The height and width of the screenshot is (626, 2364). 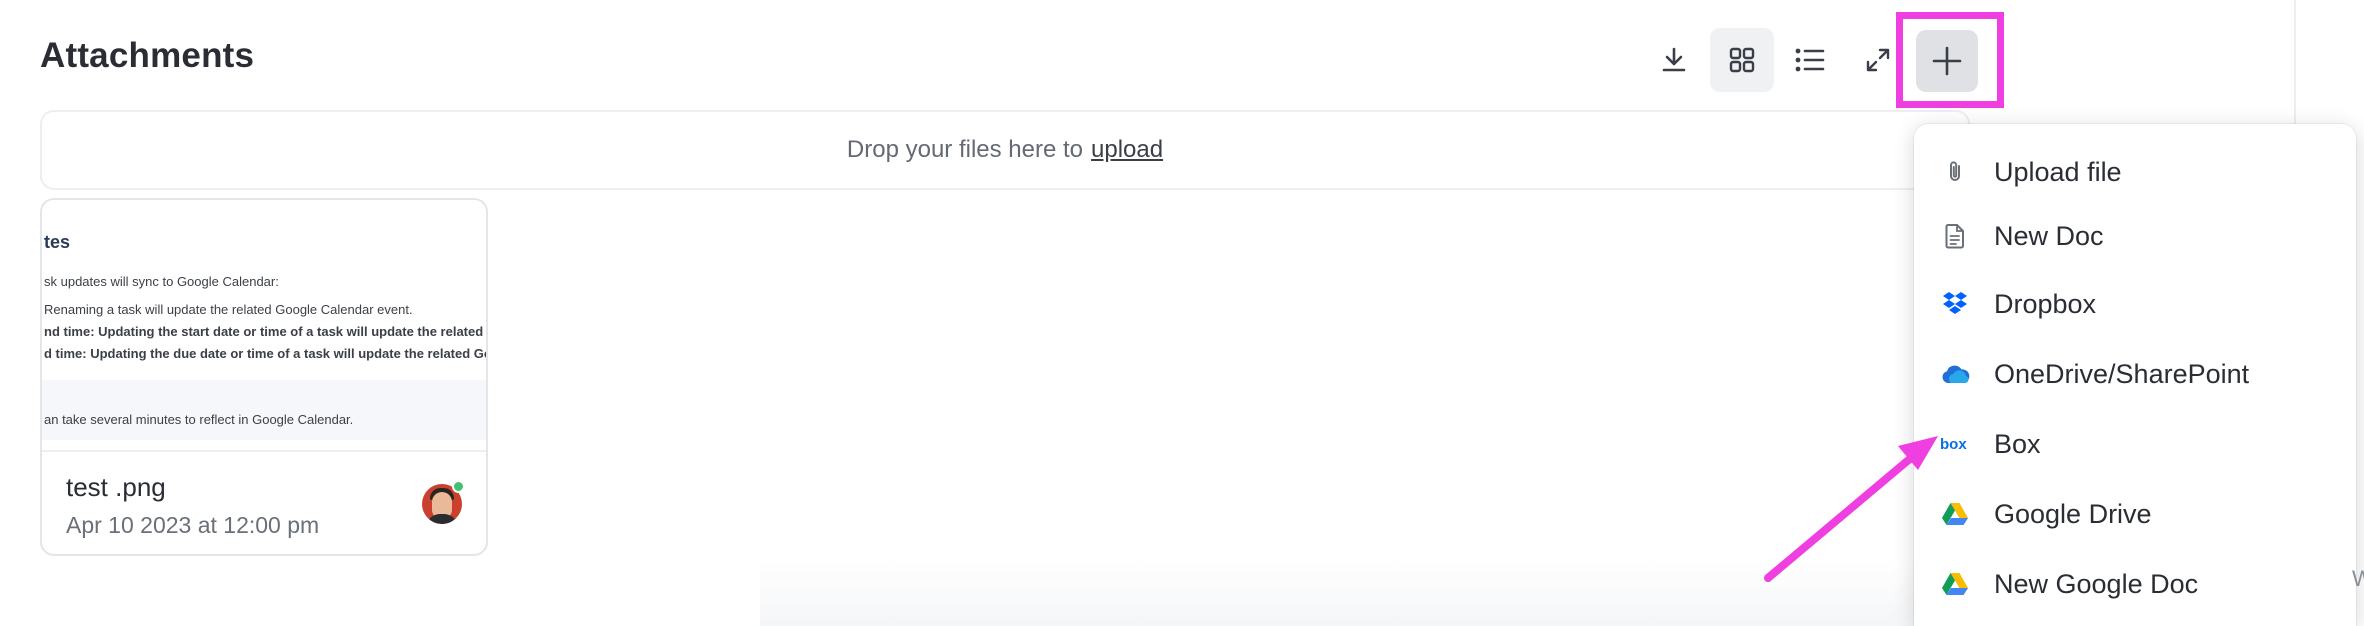 I want to click on svg-text: box, so click(x=1953, y=444).